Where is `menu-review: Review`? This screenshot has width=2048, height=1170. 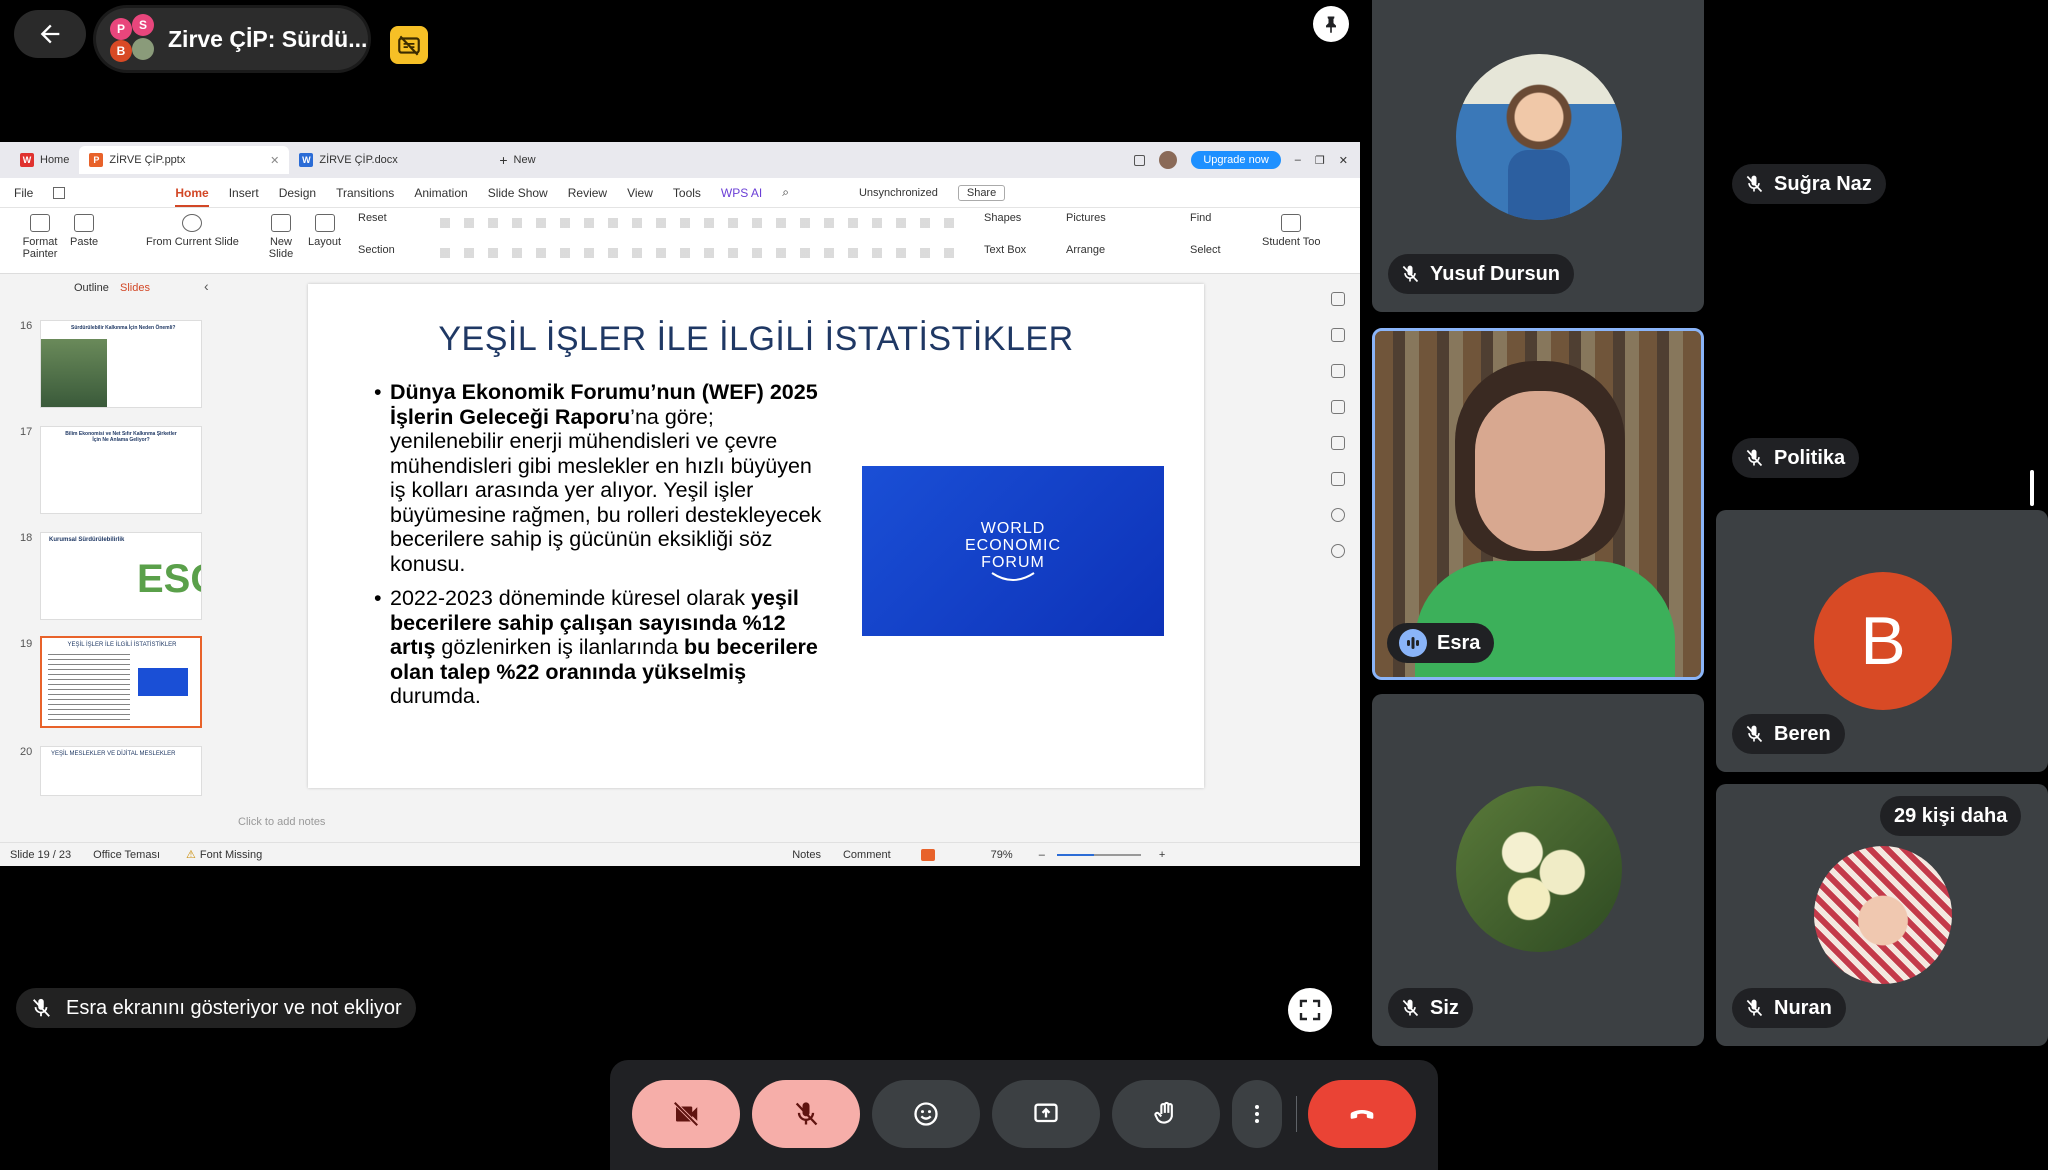
menu-review: Review is located at coordinates (587, 193).